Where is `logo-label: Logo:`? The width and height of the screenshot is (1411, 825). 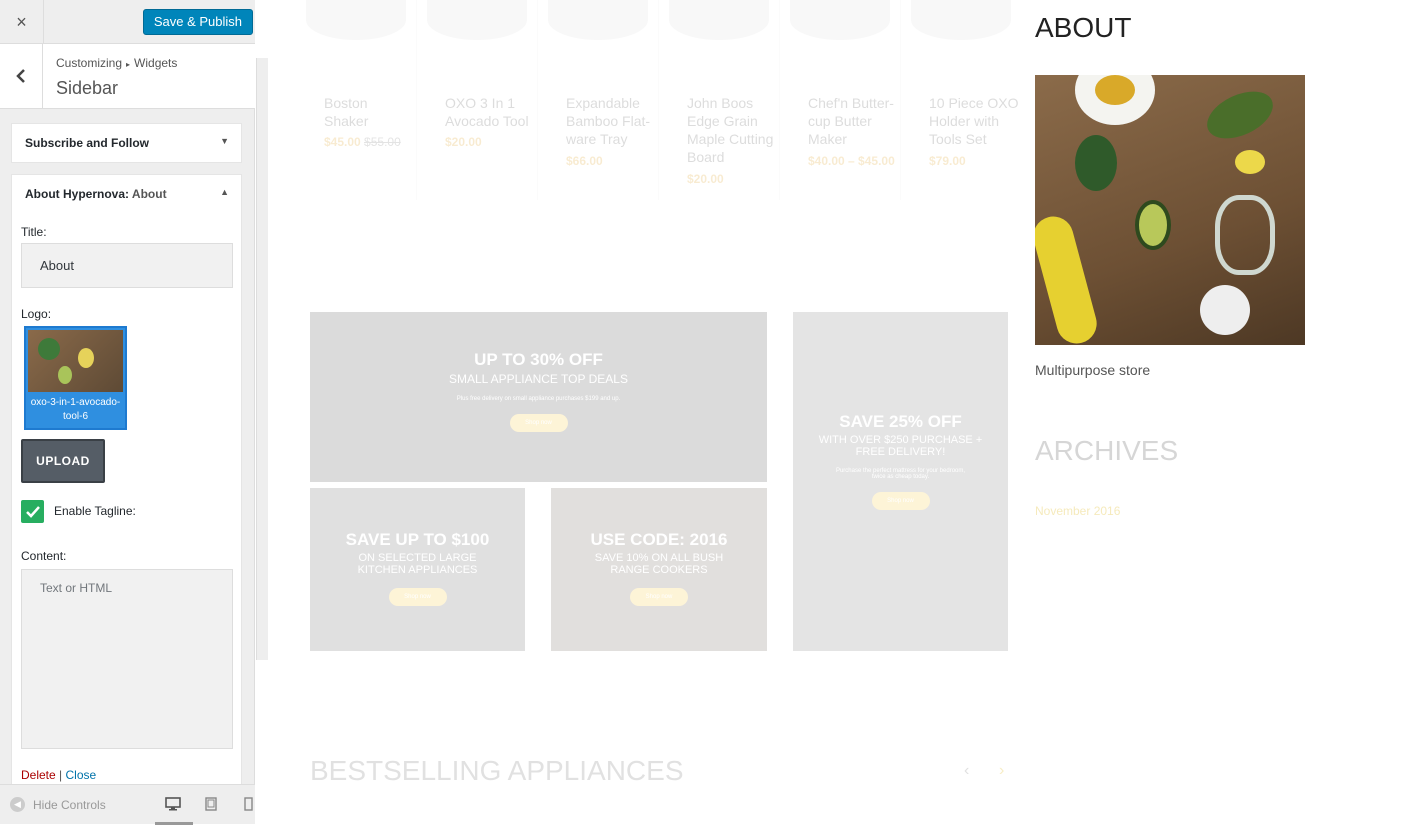 logo-label: Logo: is located at coordinates (36, 314).